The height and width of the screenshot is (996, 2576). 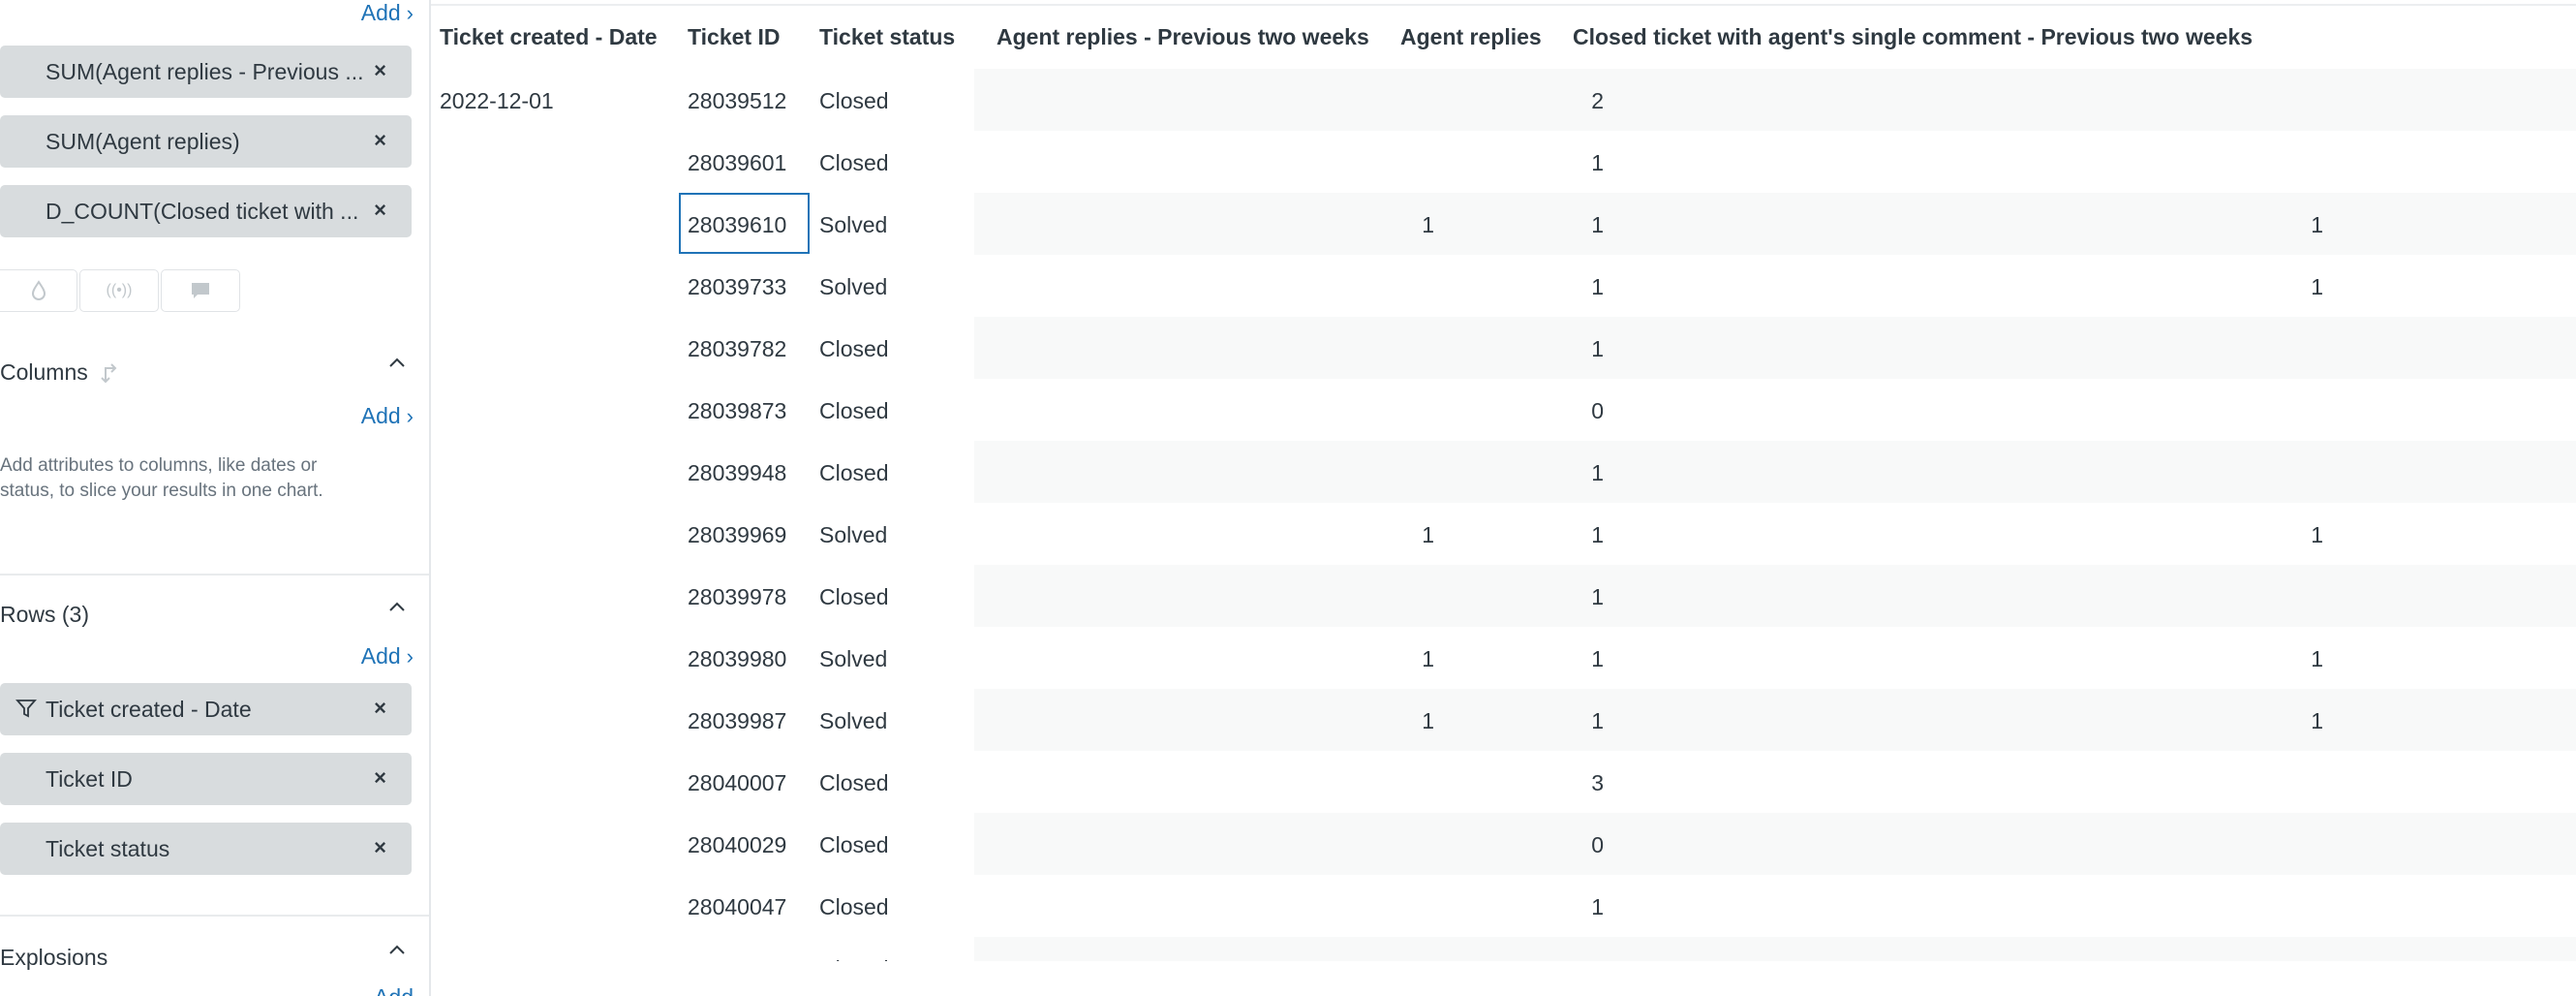 I want to click on explosions-add-link: Add, so click(x=394, y=990).